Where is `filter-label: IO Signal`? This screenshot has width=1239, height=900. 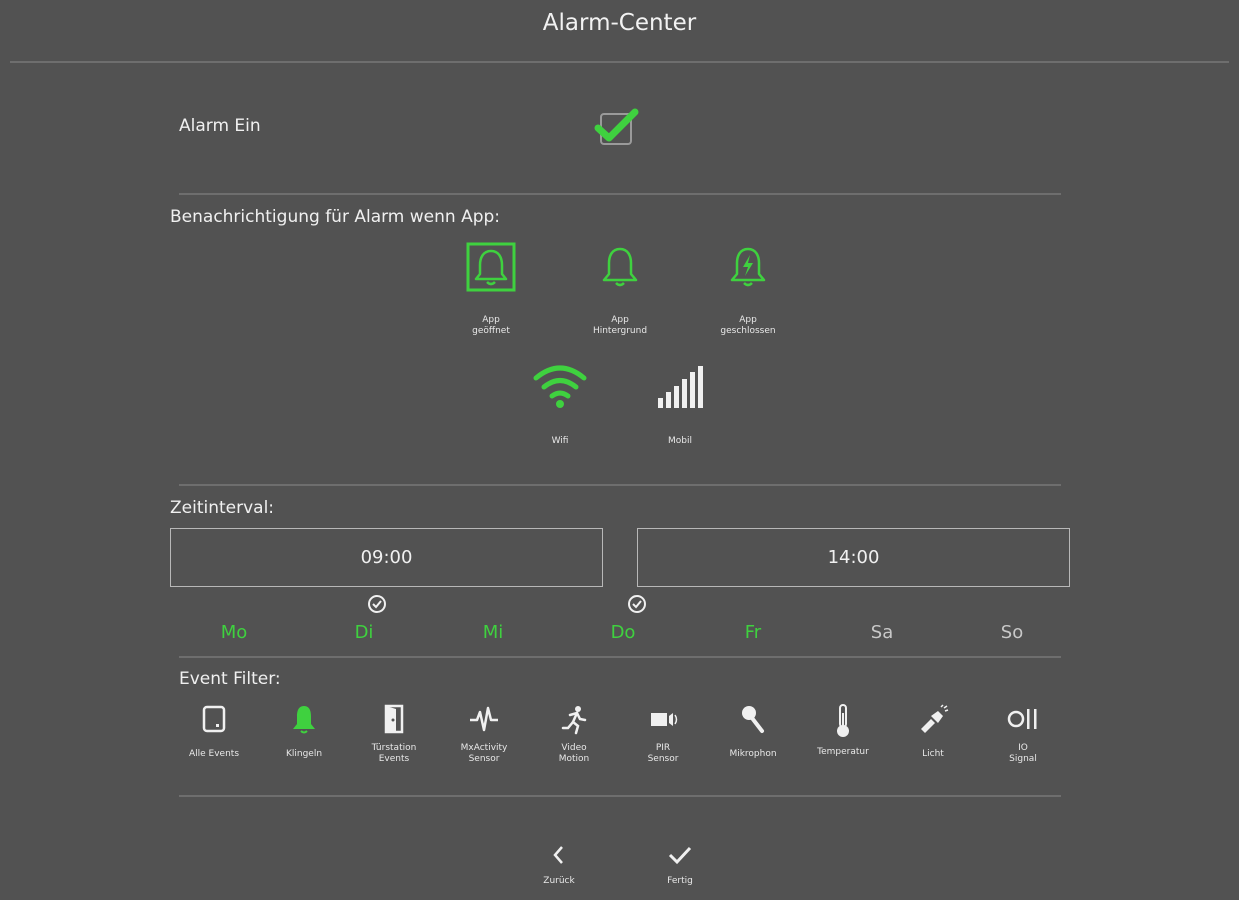 filter-label: IO Signal is located at coordinates (1023, 753).